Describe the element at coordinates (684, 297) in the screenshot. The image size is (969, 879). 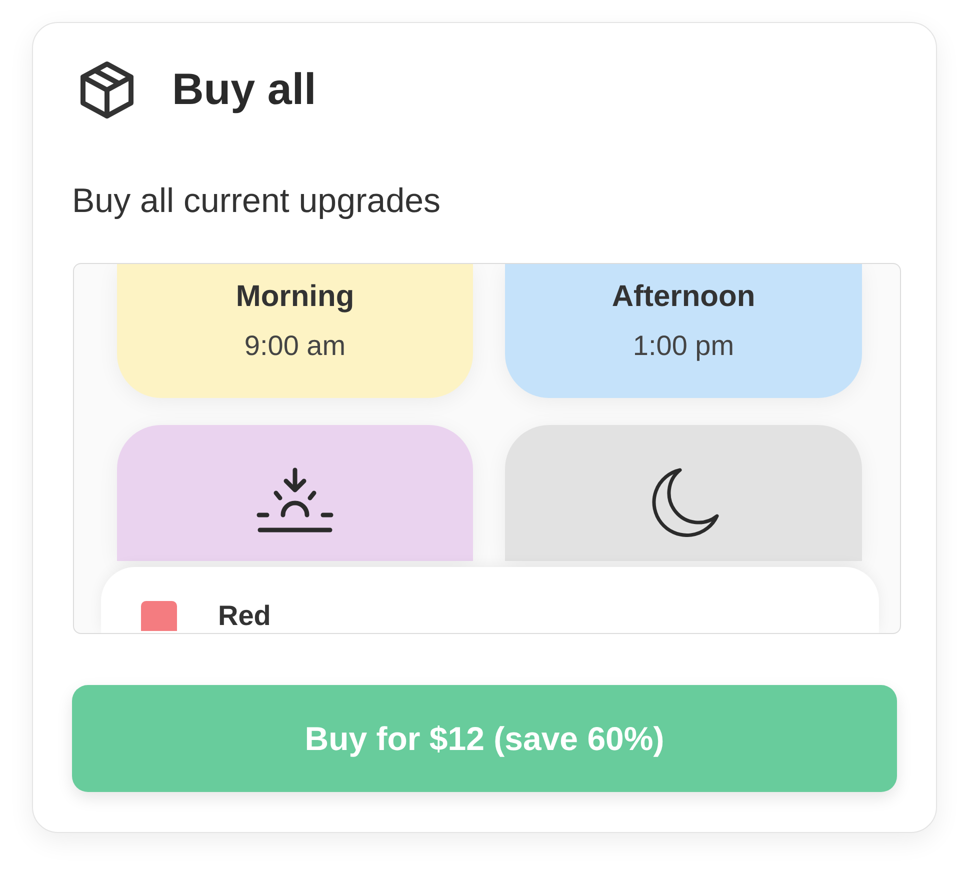
I see `tile-title: Afternoon` at that location.